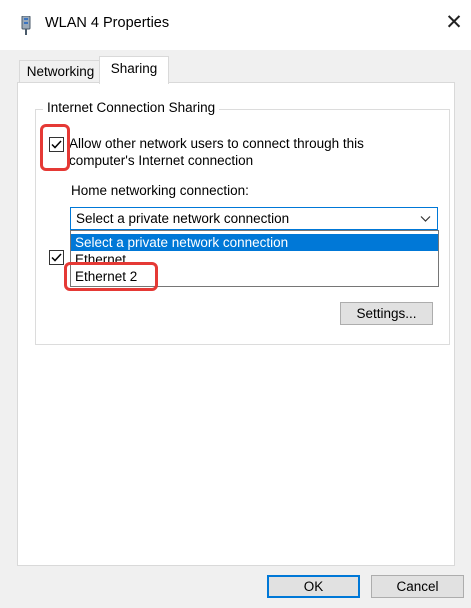 This screenshot has width=471, height=608. Describe the element at coordinates (454, 23) in the screenshot. I see `close-button: ✕` at that location.